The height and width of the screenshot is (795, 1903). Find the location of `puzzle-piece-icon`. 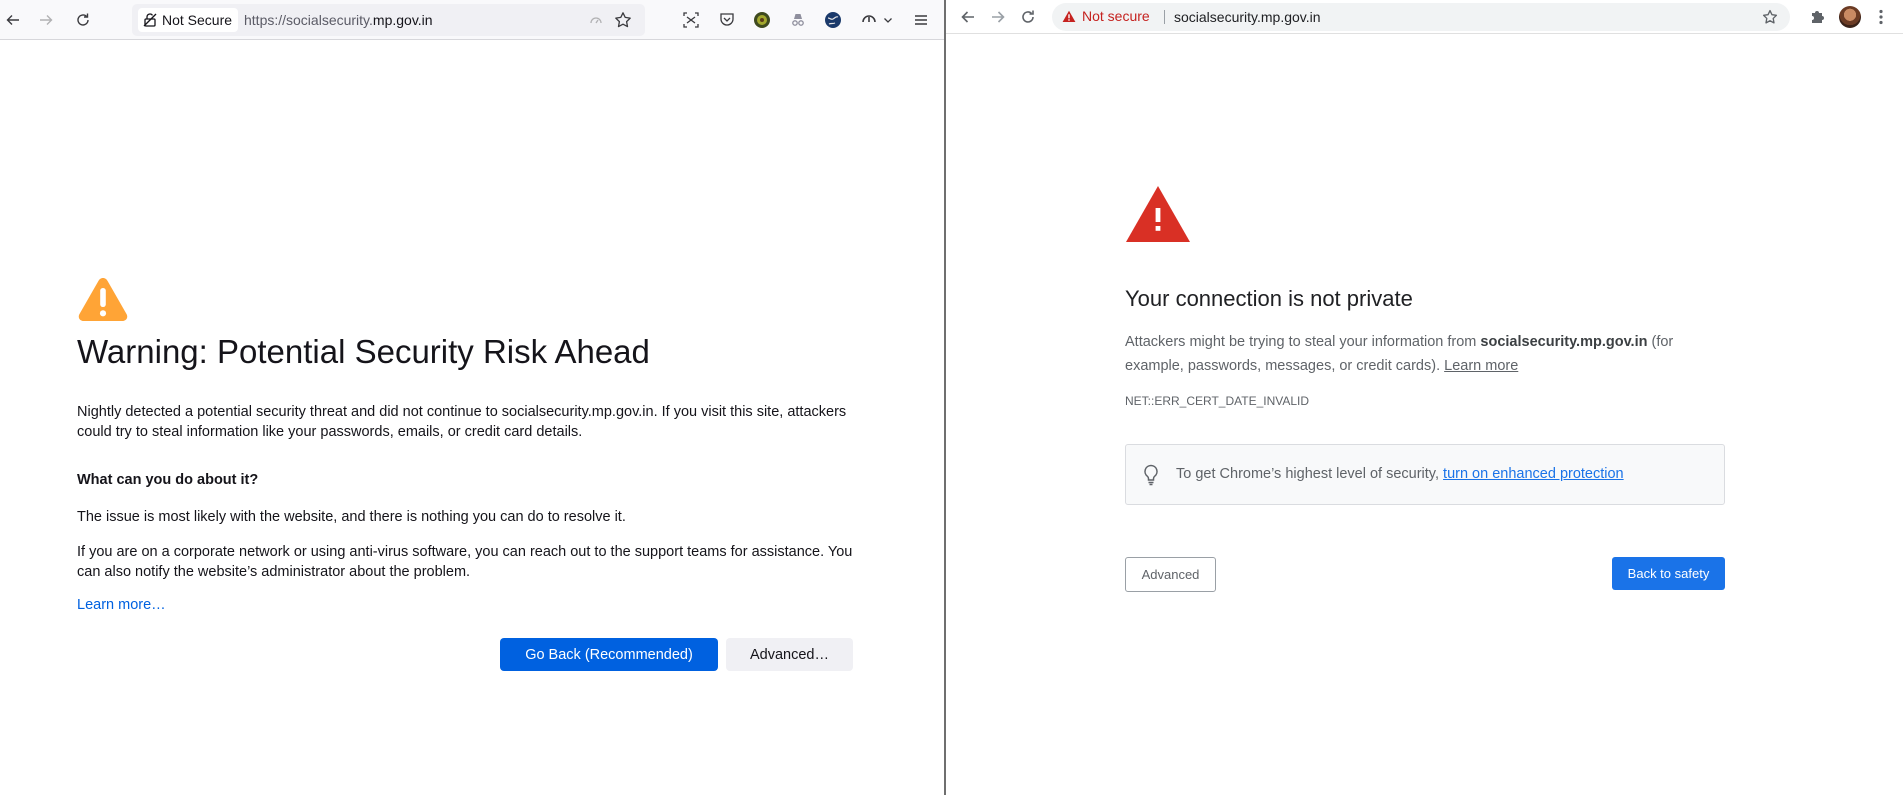

puzzle-piece-icon is located at coordinates (1818, 17).